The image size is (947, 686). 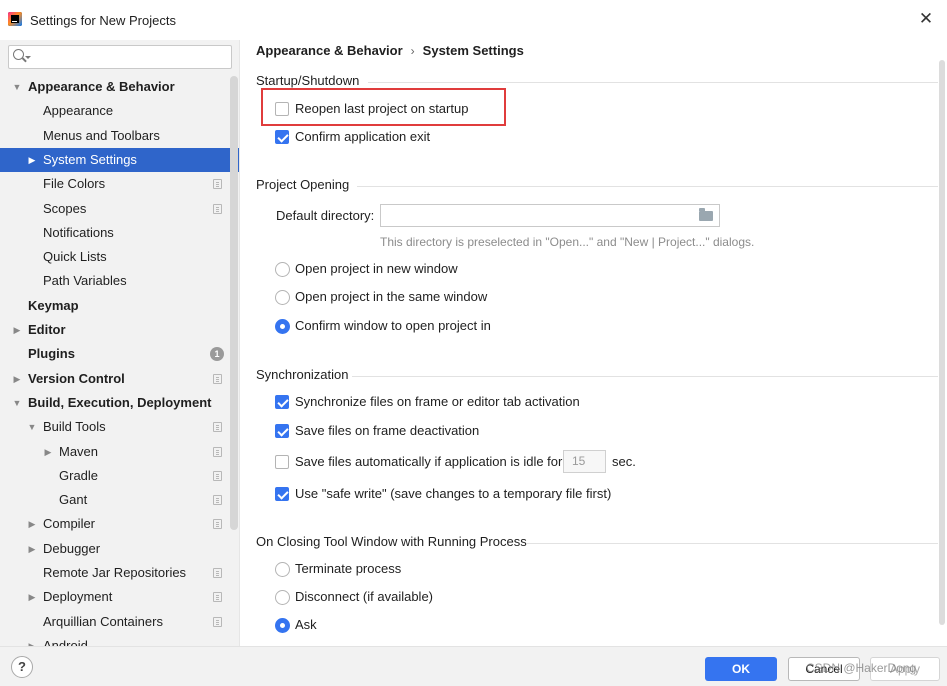 What do you see at coordinates (363, 136) in the screenshot?
I see `confirm-exit-label: Confirm application exit` at bounding box center [363, 136].